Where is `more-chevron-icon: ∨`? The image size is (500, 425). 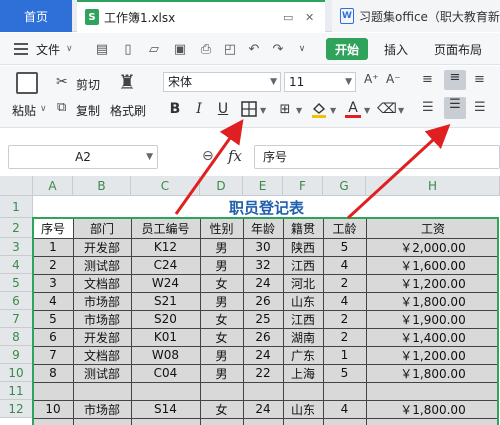
more-chevron-icon: ∨ is located at coordinates (302, 49).